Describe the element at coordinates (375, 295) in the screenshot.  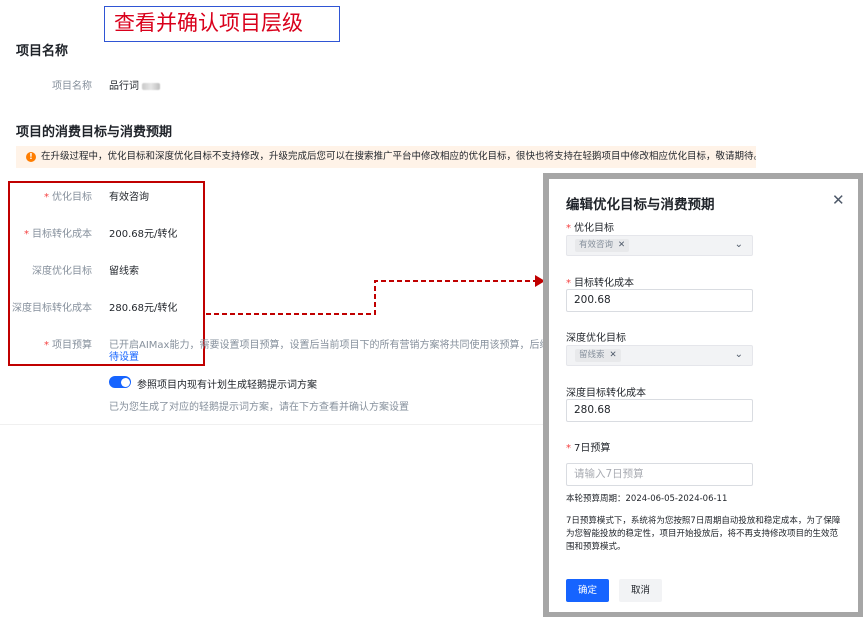
I see `annotation-arrow` at that location.